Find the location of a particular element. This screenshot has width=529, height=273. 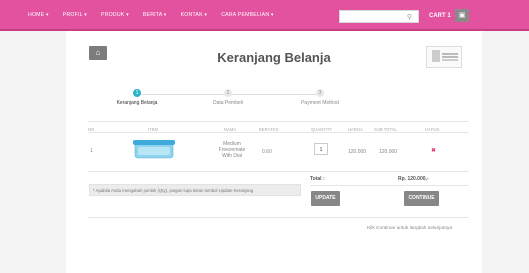

nav-item-berita: BERITA ▾ is located at coordinates (155, 15).